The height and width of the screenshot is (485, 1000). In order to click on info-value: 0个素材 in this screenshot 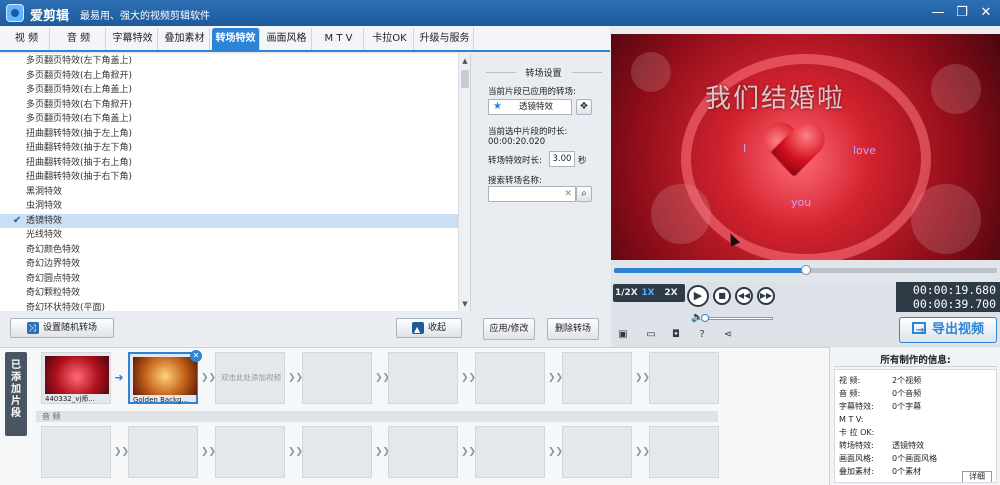, I will do `click(907, 471)`.